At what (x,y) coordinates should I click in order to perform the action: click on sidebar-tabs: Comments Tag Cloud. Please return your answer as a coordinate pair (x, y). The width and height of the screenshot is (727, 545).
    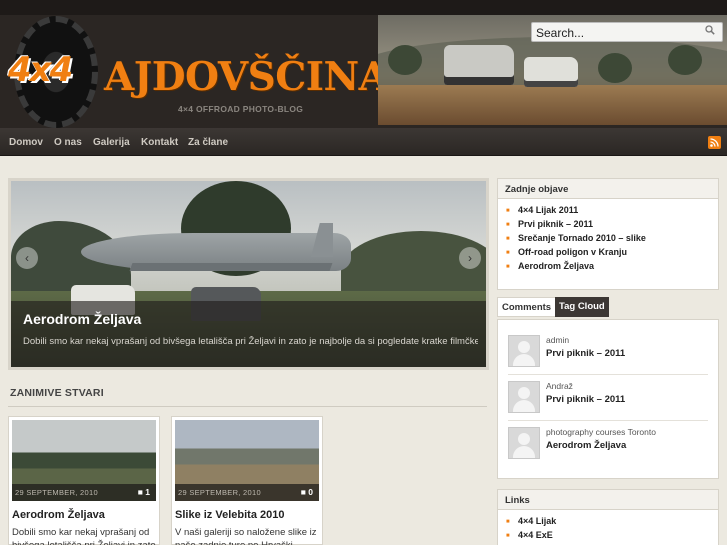
    Looking at the image, I should click on (608, 307).